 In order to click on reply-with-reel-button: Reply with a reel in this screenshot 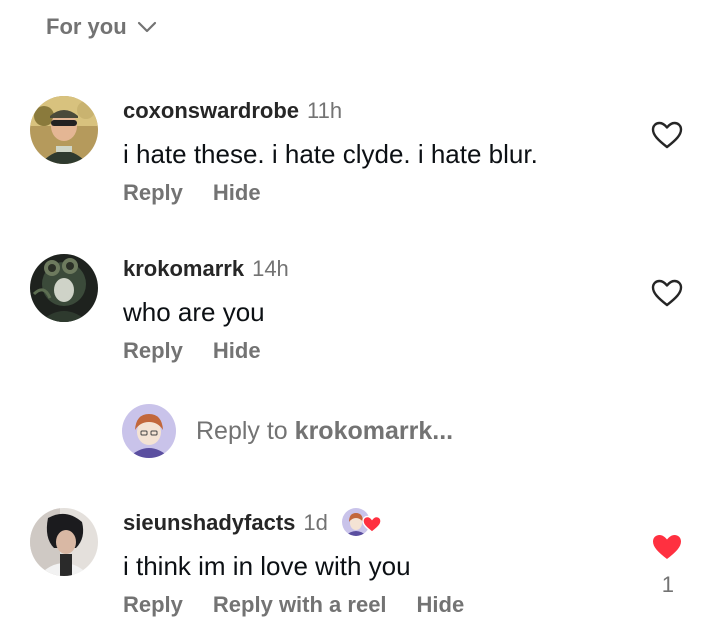, I will do `click(300, 605)`.